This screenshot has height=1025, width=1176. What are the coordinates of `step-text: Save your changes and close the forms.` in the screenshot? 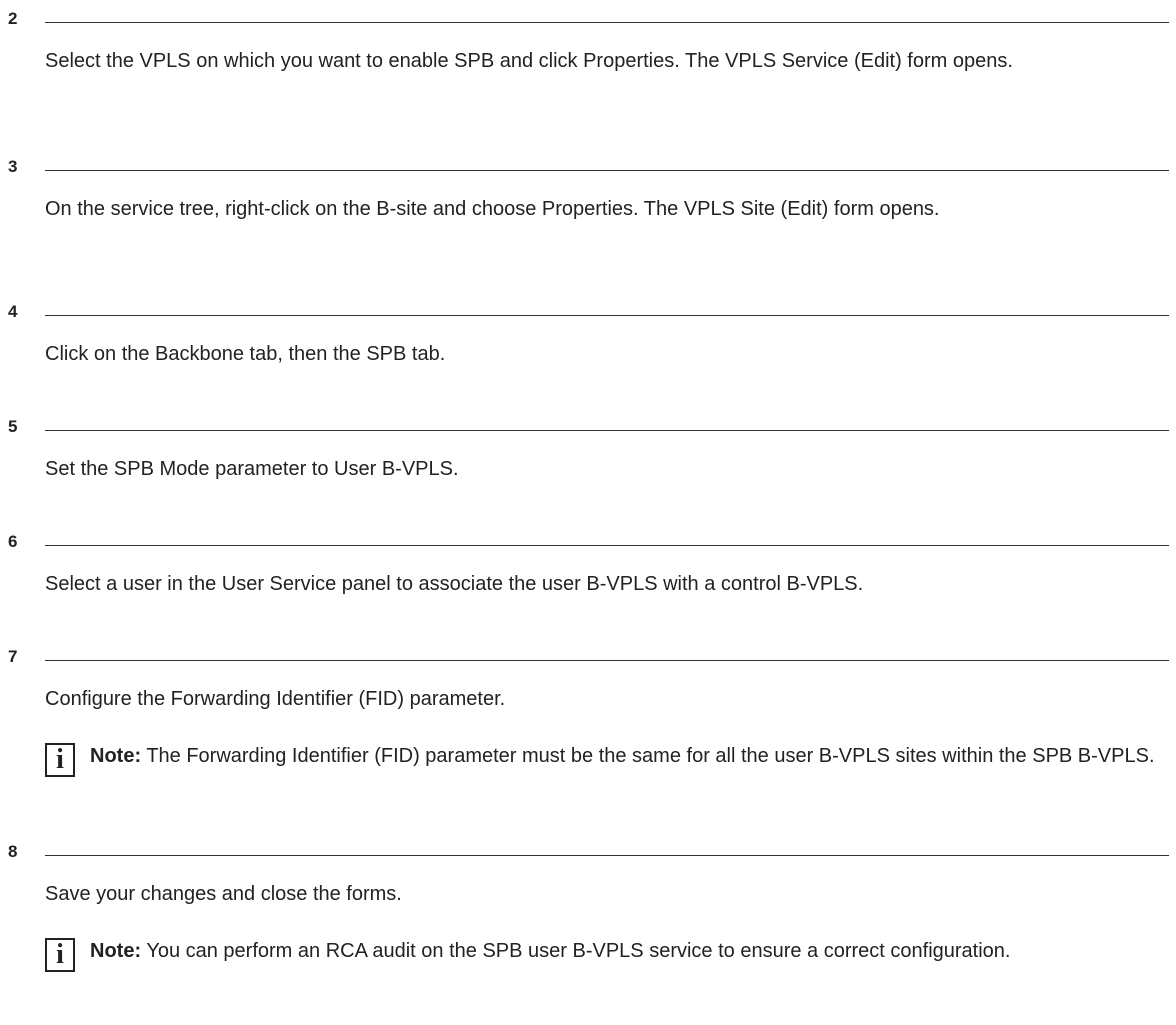 It's located at (223, 894).